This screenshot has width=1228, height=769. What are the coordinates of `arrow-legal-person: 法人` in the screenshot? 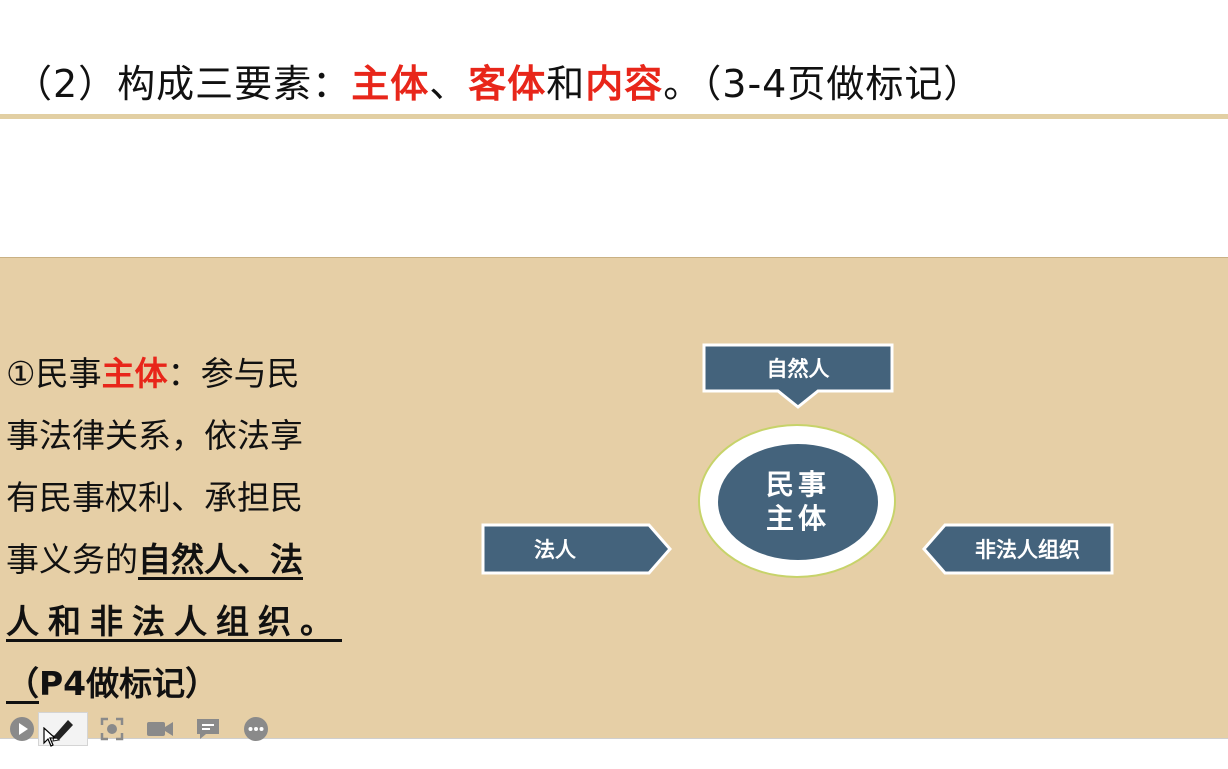 It's located at (577, 549).